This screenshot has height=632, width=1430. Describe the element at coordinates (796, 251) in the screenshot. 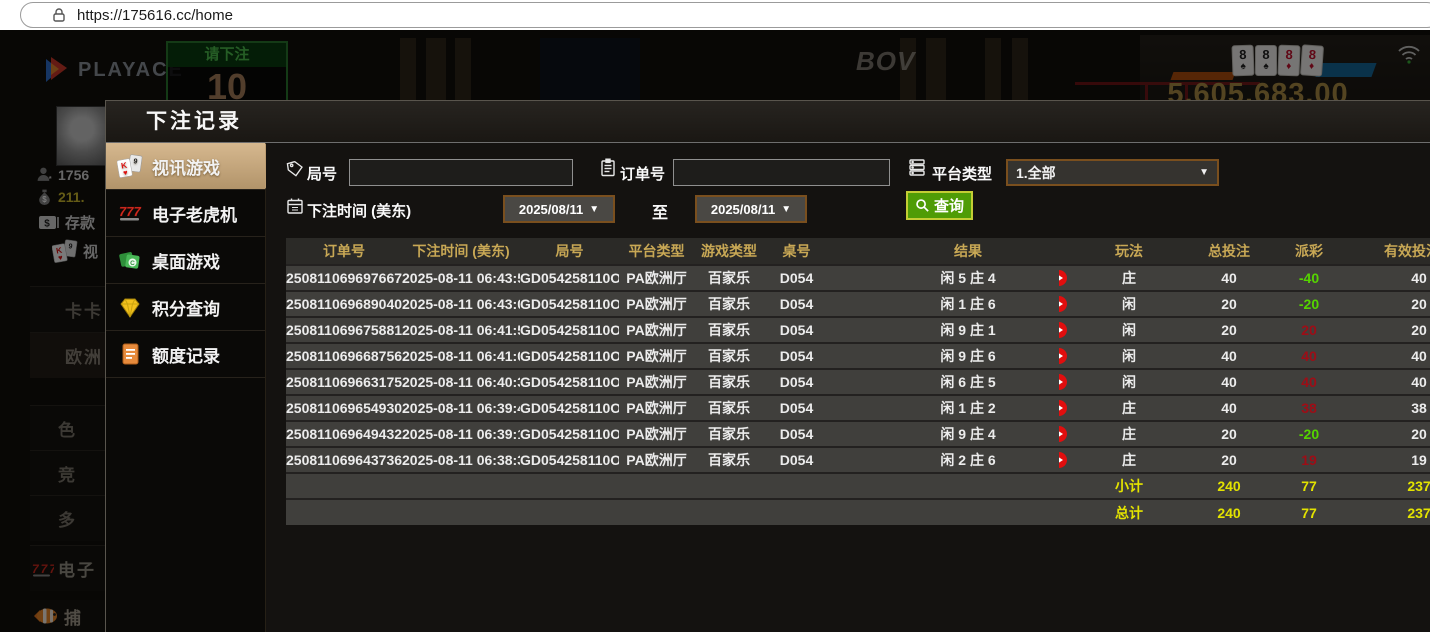

I see `header-table: 桌号` at that location.